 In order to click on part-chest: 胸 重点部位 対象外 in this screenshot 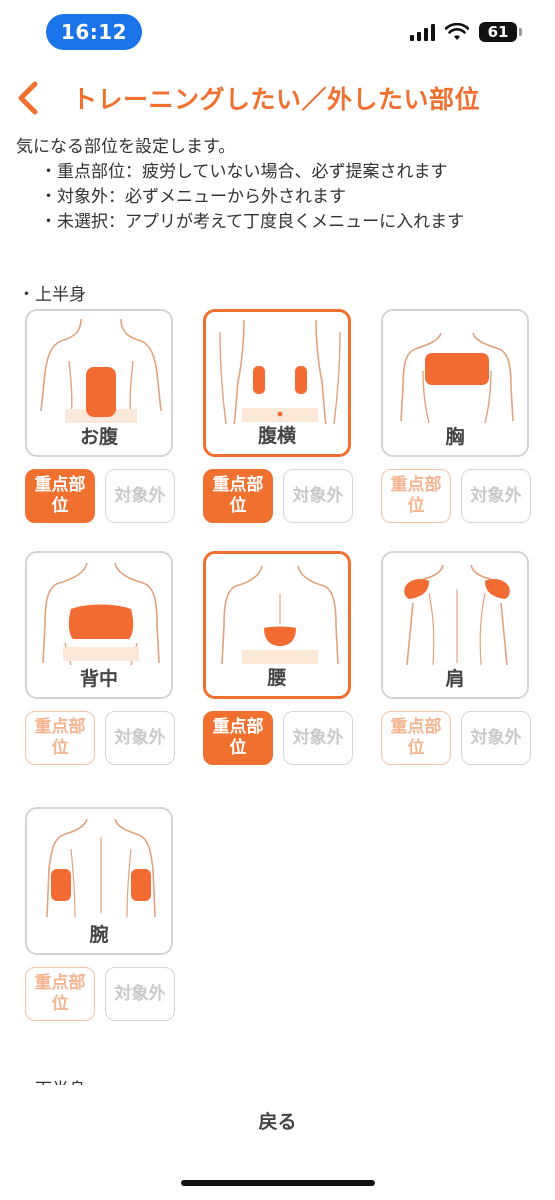, I will do `click(456, 416)`.